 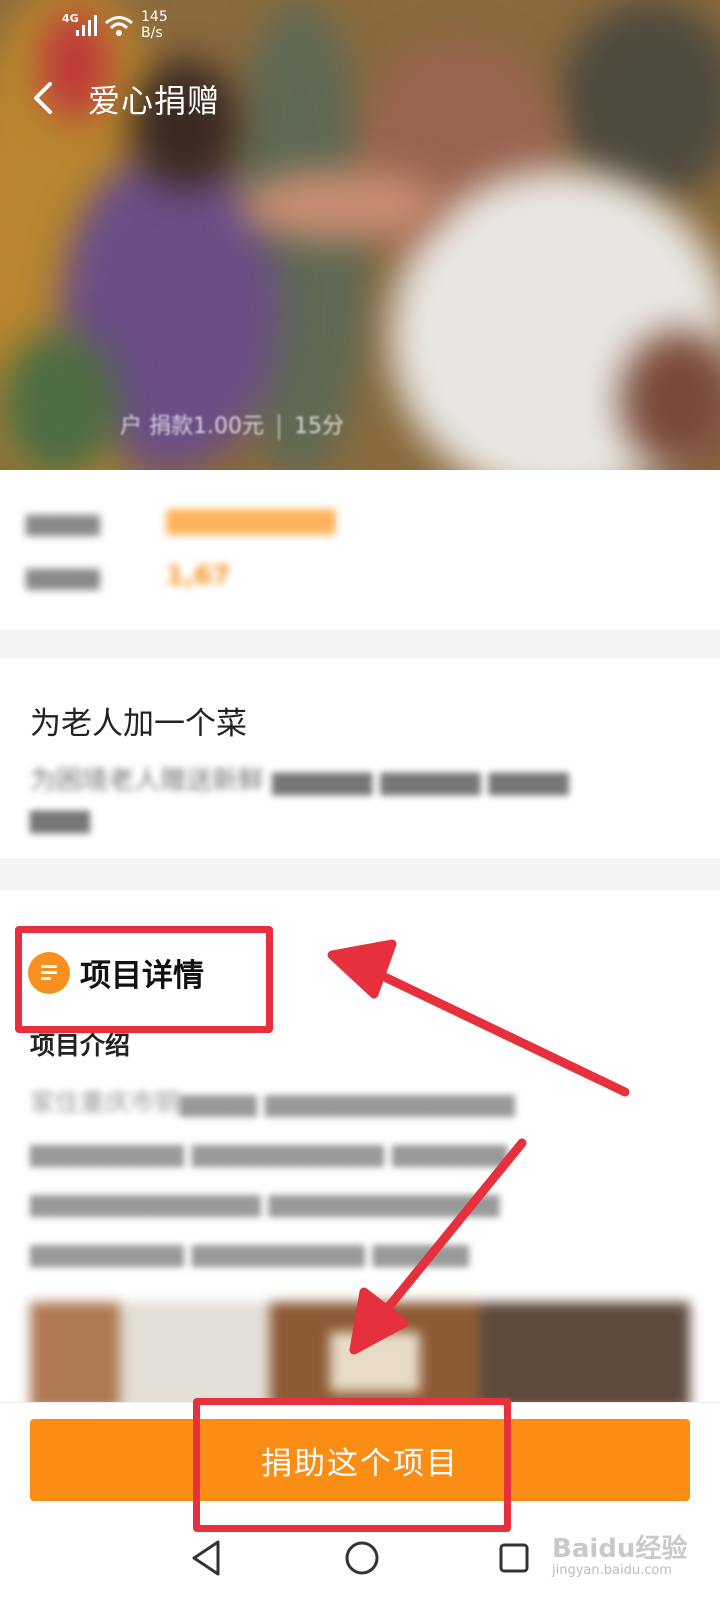 What do you see at coordinates (198, 576) in the screenshot?
I see `donor-count: 1,67` at bounding box center [198, 576].